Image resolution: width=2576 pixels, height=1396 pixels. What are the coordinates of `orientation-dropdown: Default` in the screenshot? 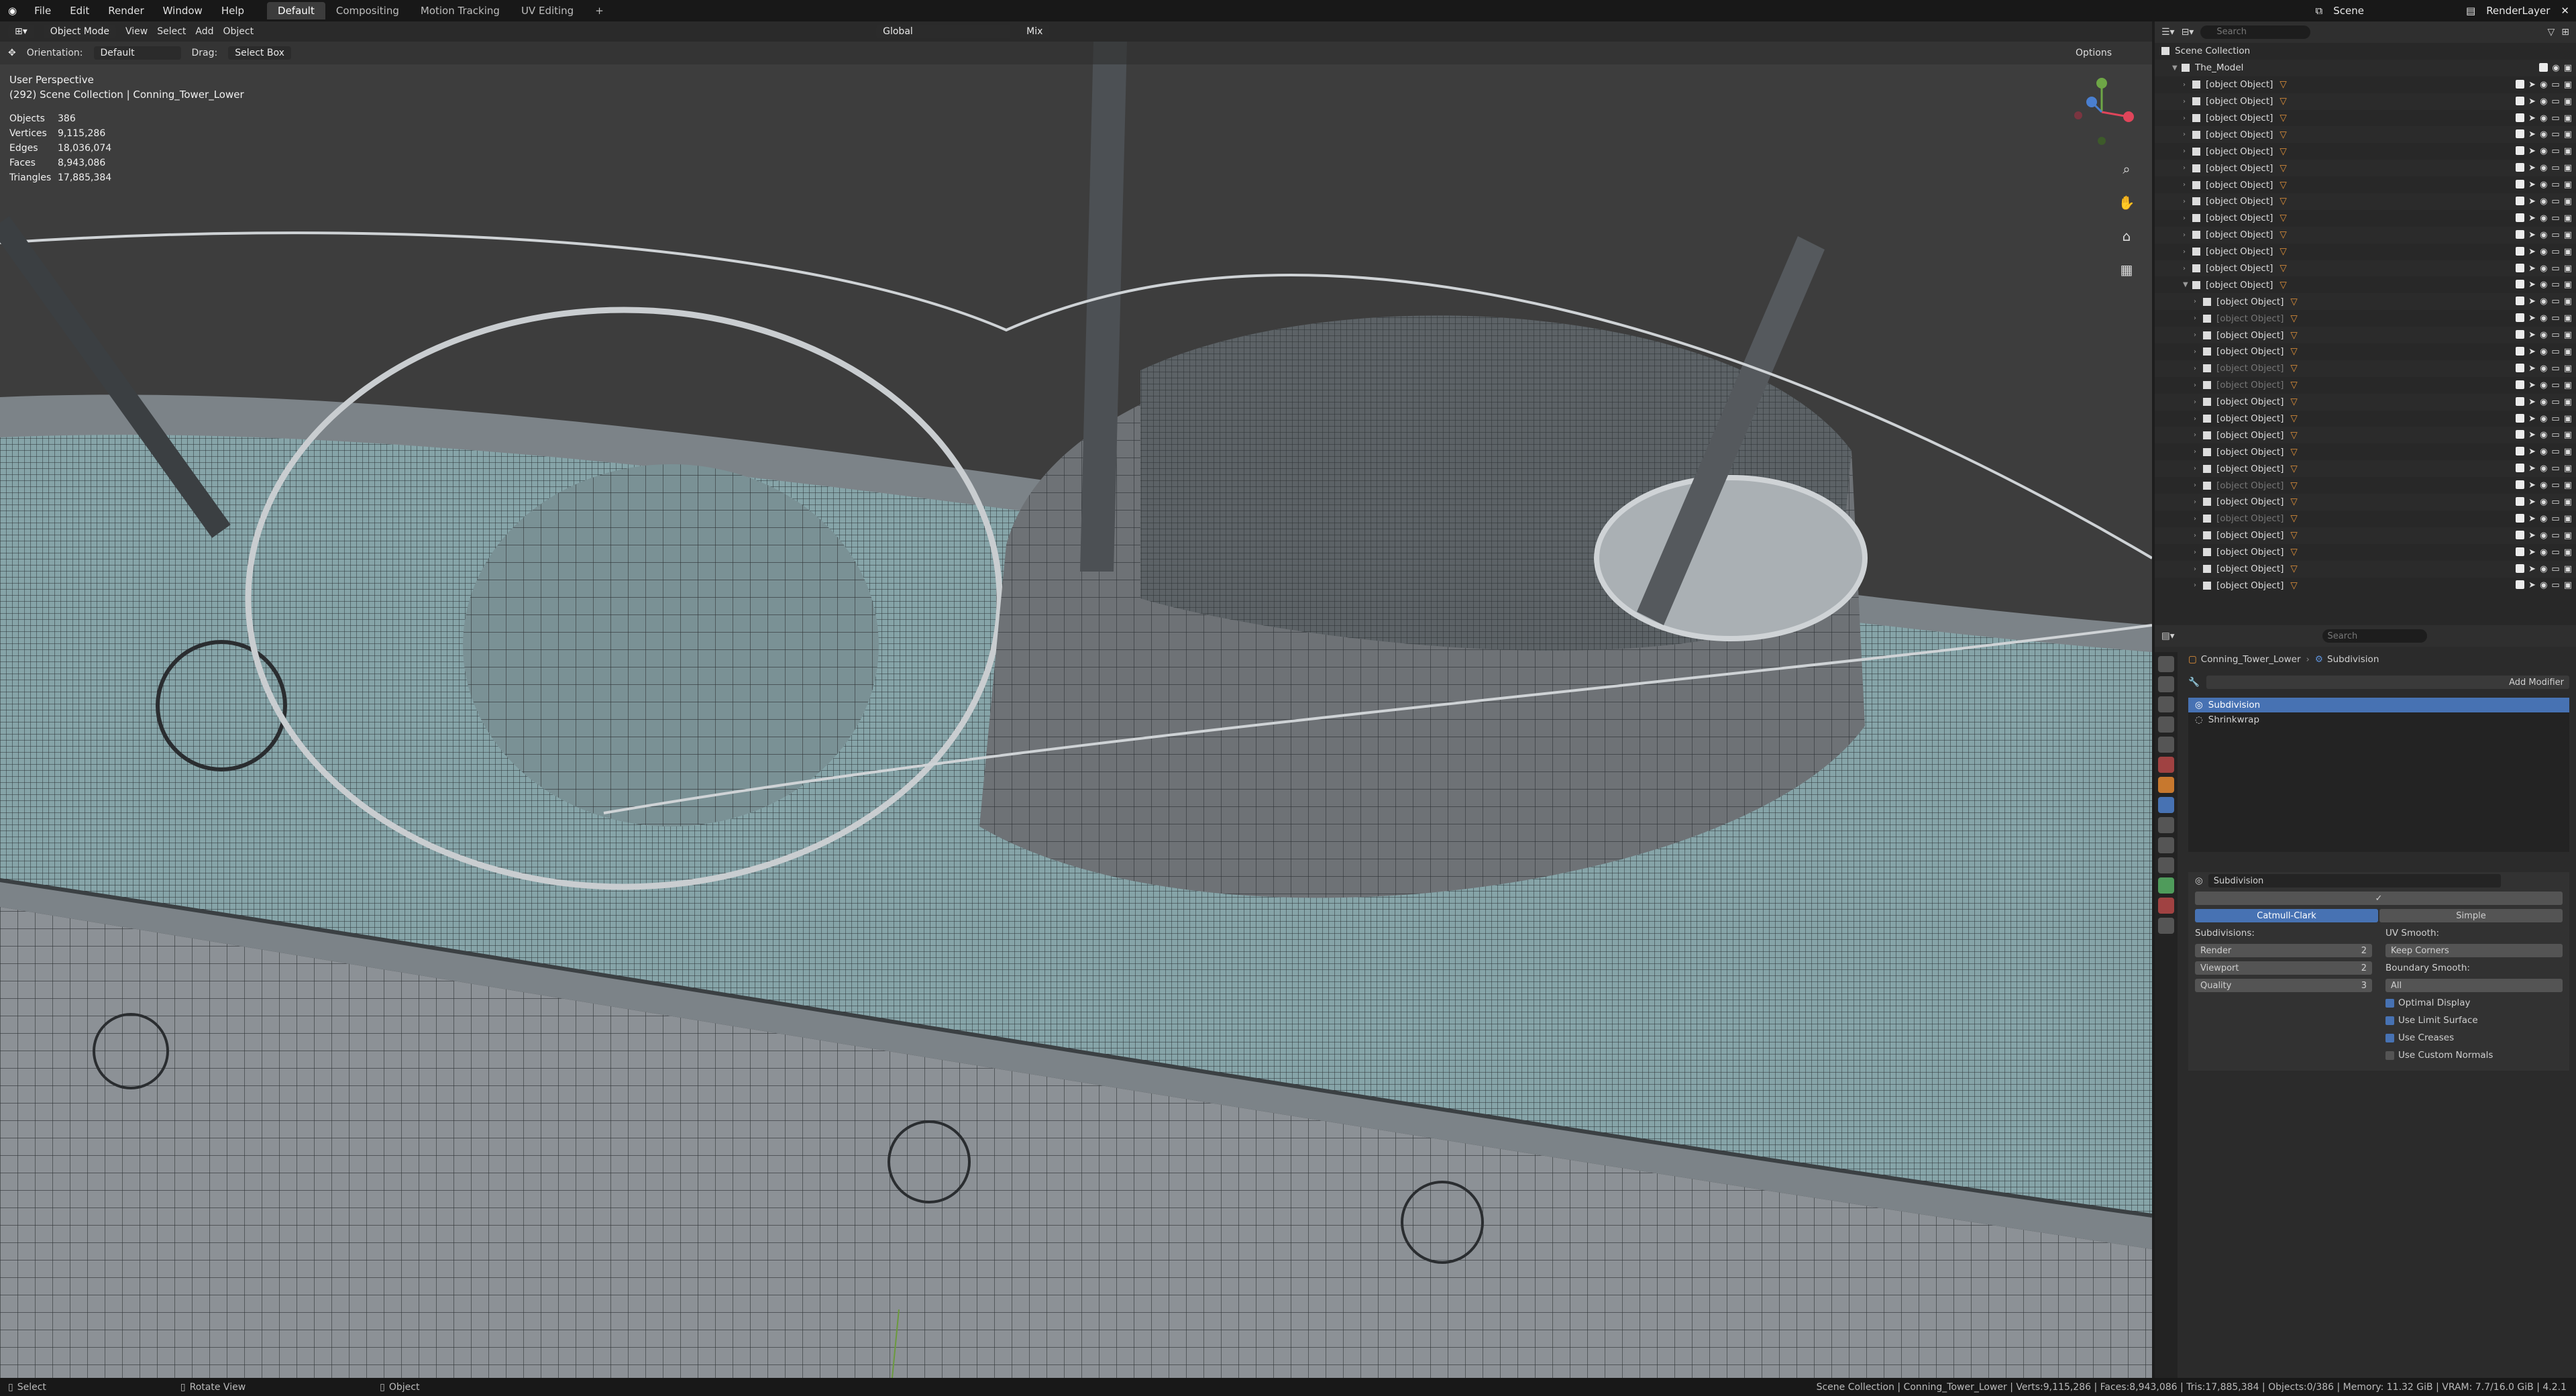 It's located at (137, 53).